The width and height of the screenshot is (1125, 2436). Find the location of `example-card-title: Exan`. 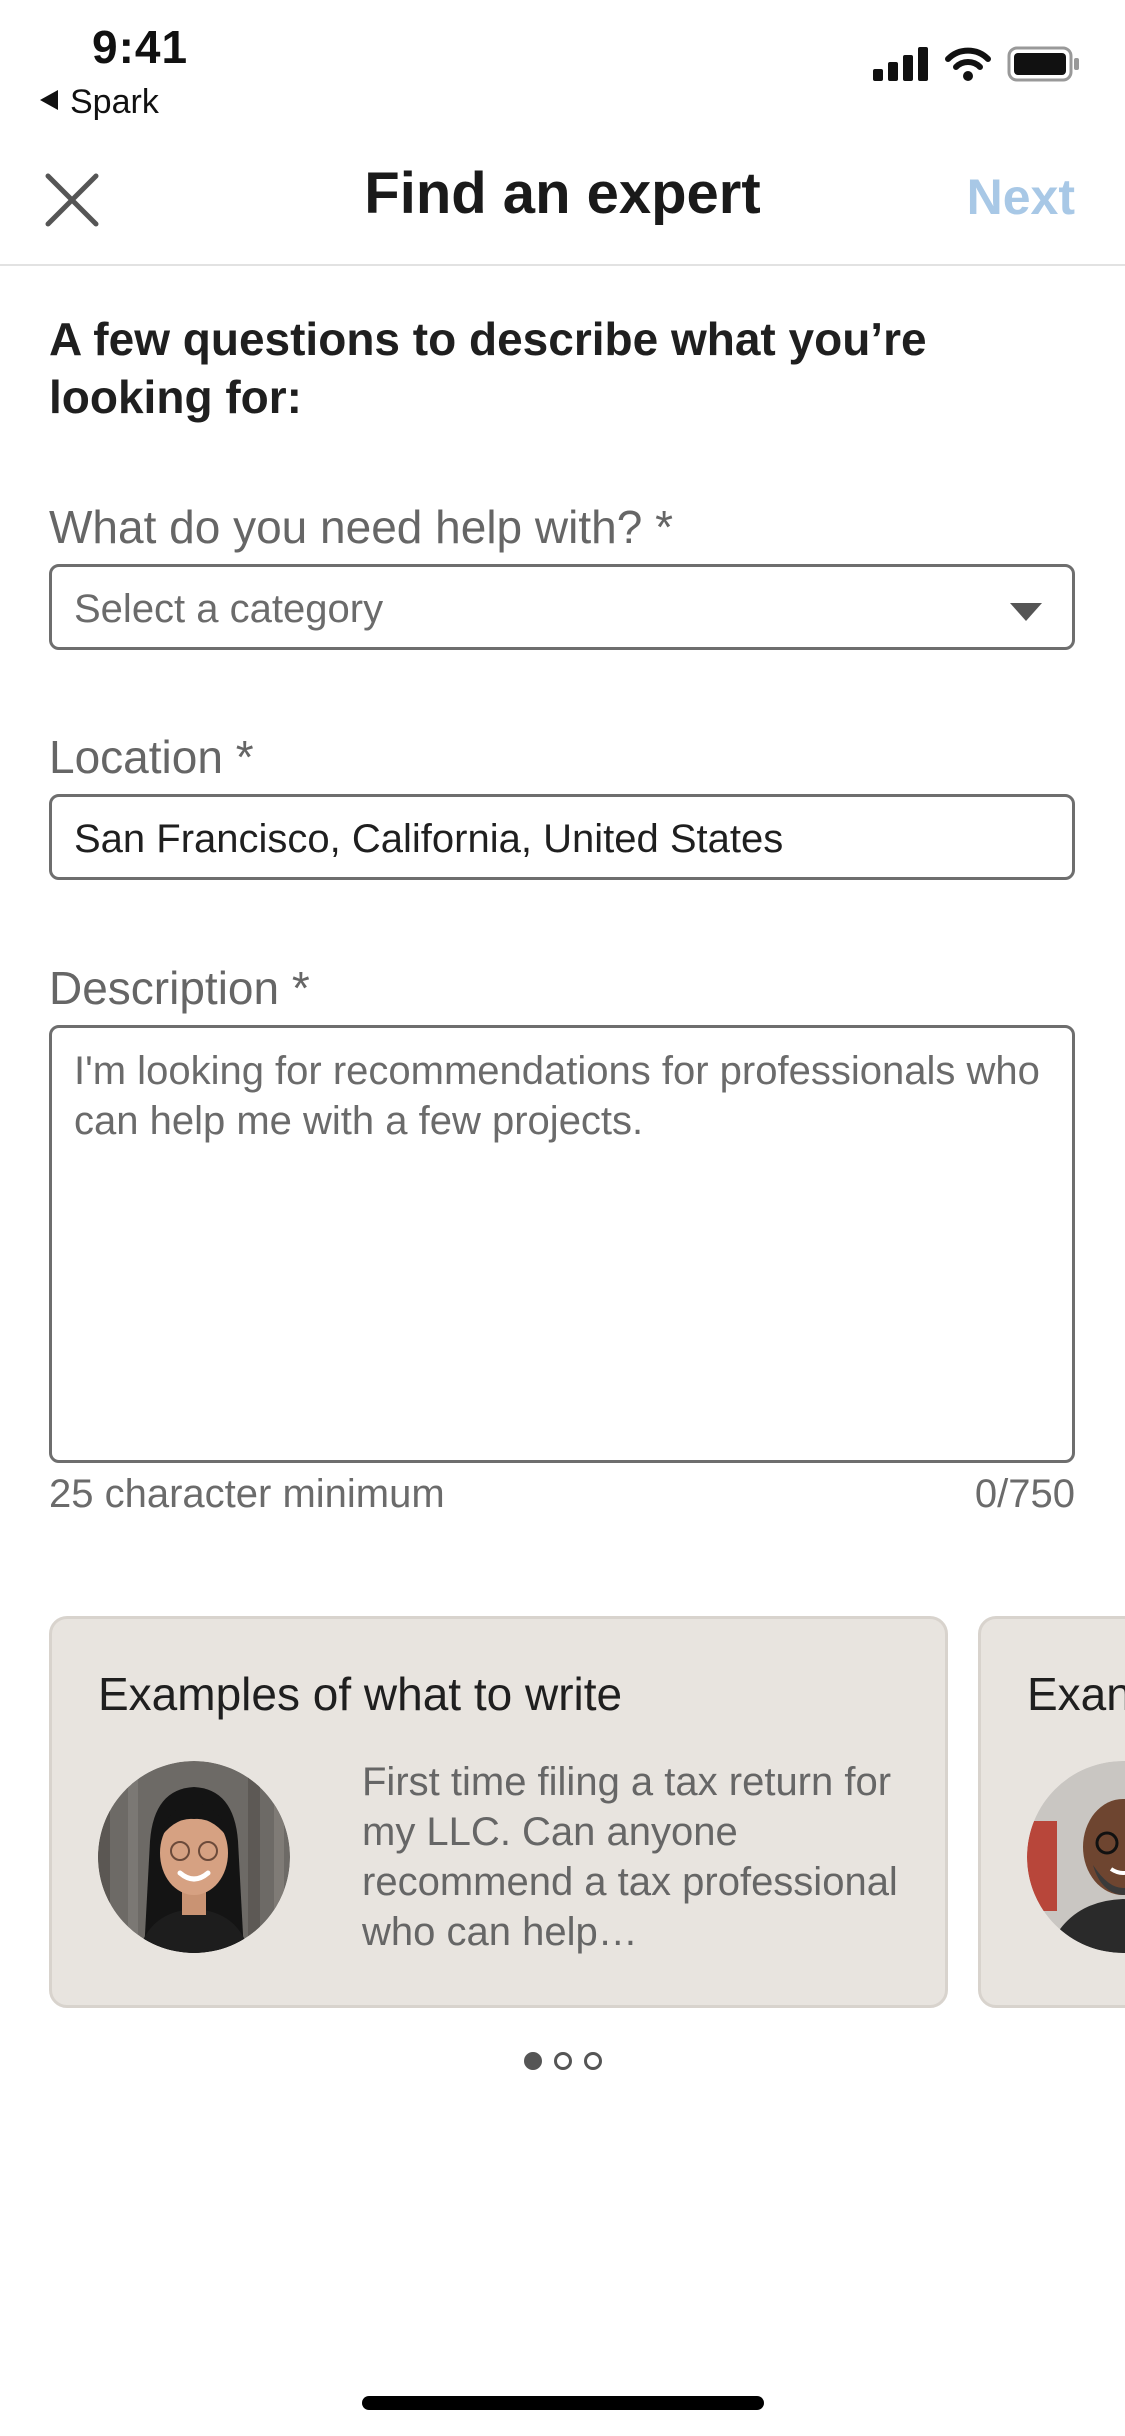

example-card-title: Exan is located at coordinates (1076, 1694).